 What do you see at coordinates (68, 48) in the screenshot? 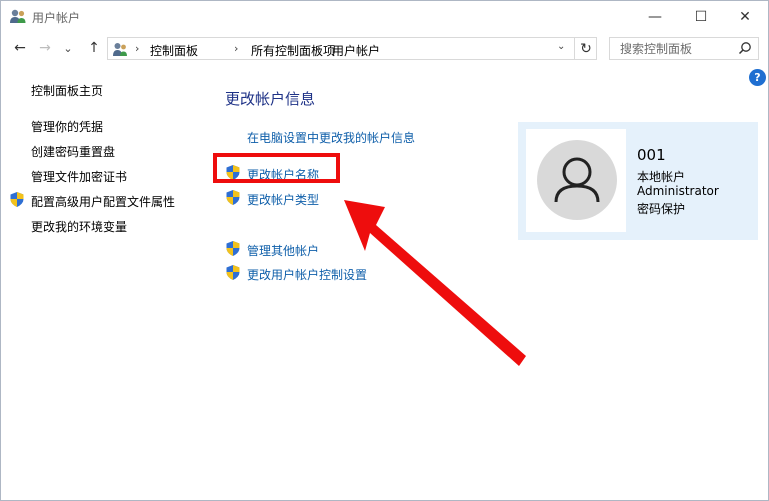
I see `recent-locations-dropdown: ⌄` at bounding box center [68, 48].